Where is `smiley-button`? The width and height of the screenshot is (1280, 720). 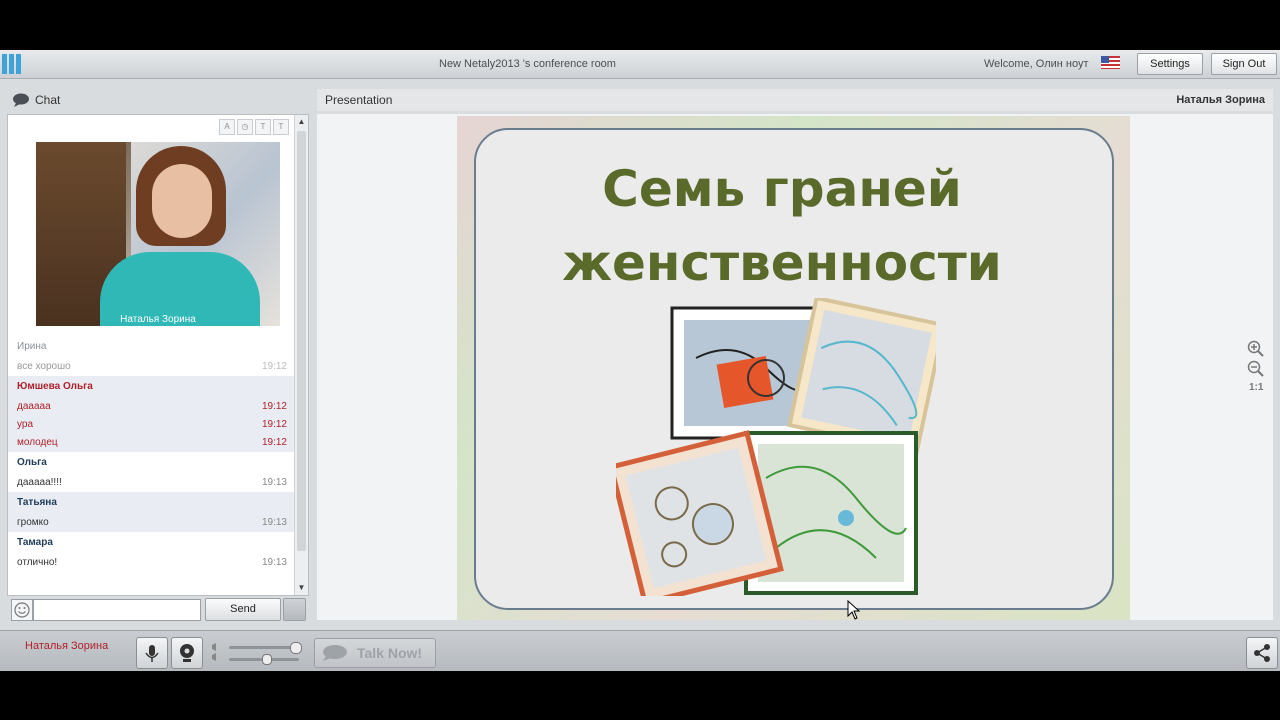
smiley-button is located at coordinates (22, 610).